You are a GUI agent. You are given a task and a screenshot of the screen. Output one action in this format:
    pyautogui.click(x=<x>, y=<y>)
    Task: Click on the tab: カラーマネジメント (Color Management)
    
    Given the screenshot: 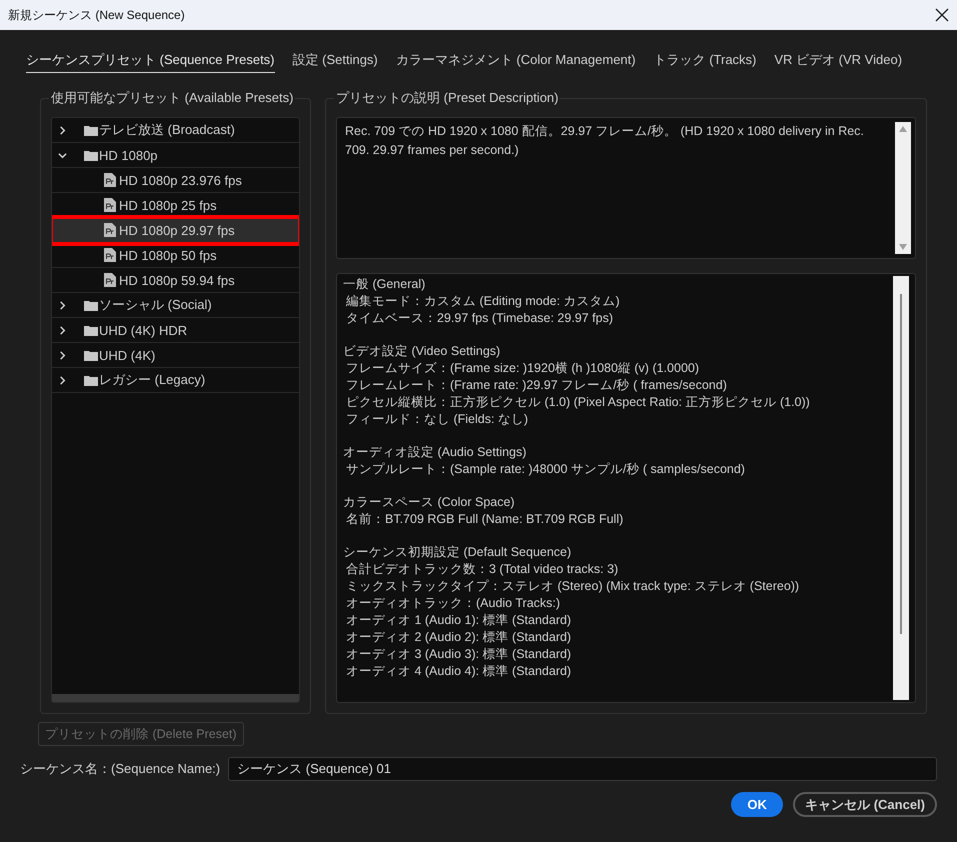 What is the action you would take?
    pyautogui.click(x=516, y=60)
    